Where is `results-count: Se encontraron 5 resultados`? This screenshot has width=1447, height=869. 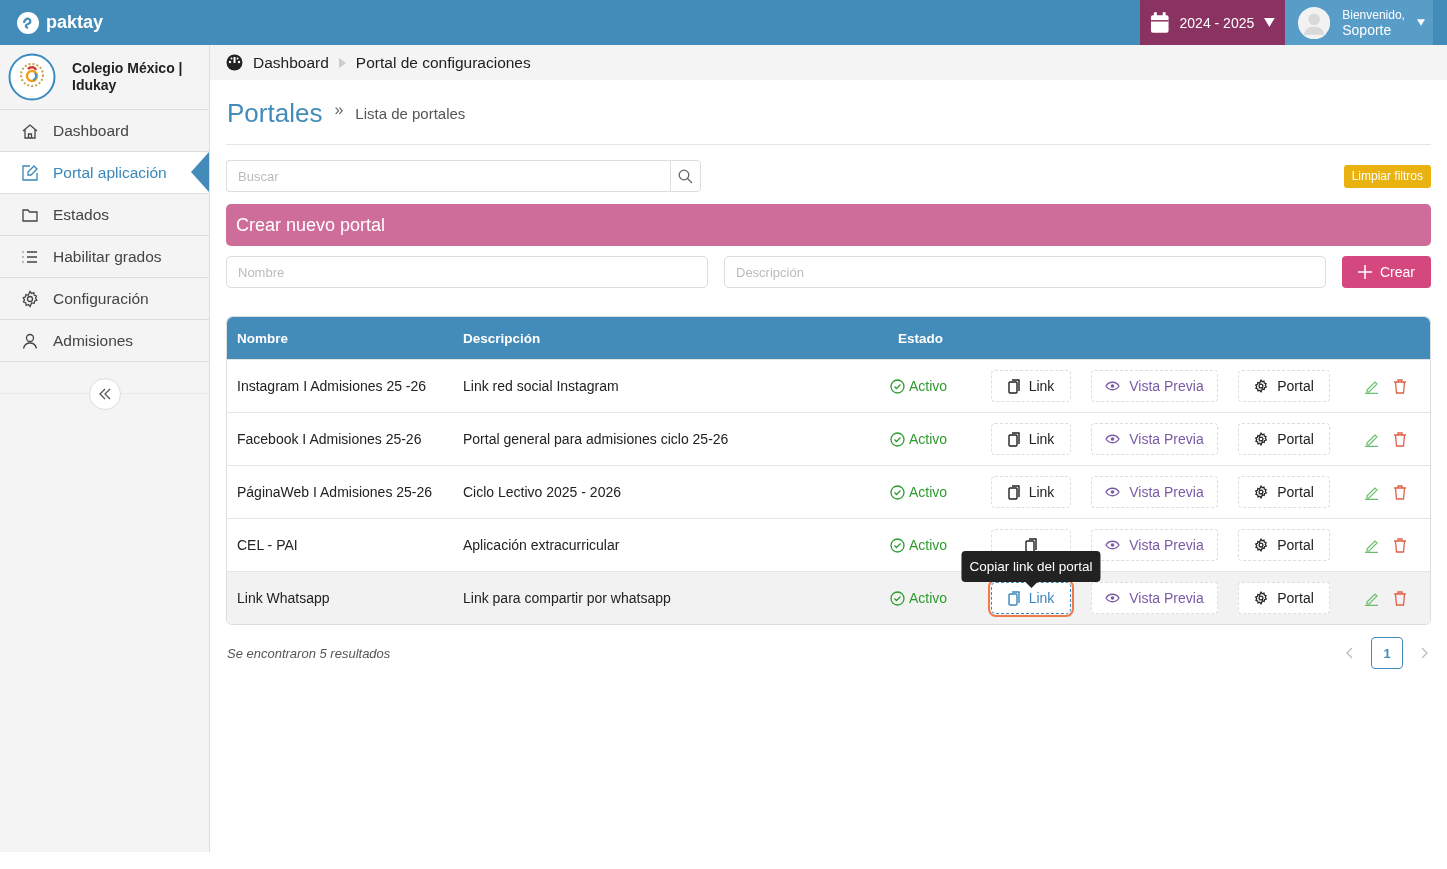
results-count: Se encontraron 5 resultados is located at coordinates (308, 653).